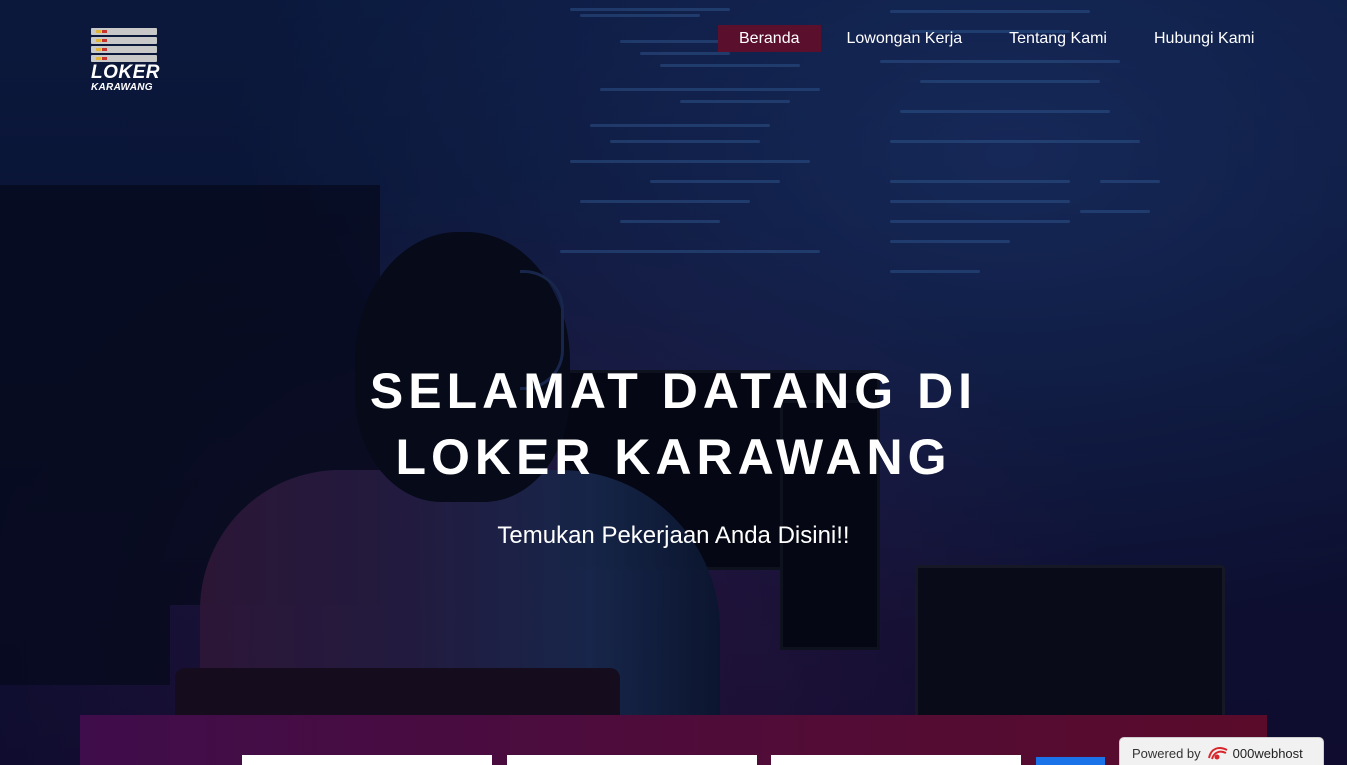 The image size is (1347, 765). What do you see at coordinates (673, 535) in the screenshot?
I see `hero-subtitle: Temukan Pekerjaan Anda Disini!!` at bounding box center [673, 535].